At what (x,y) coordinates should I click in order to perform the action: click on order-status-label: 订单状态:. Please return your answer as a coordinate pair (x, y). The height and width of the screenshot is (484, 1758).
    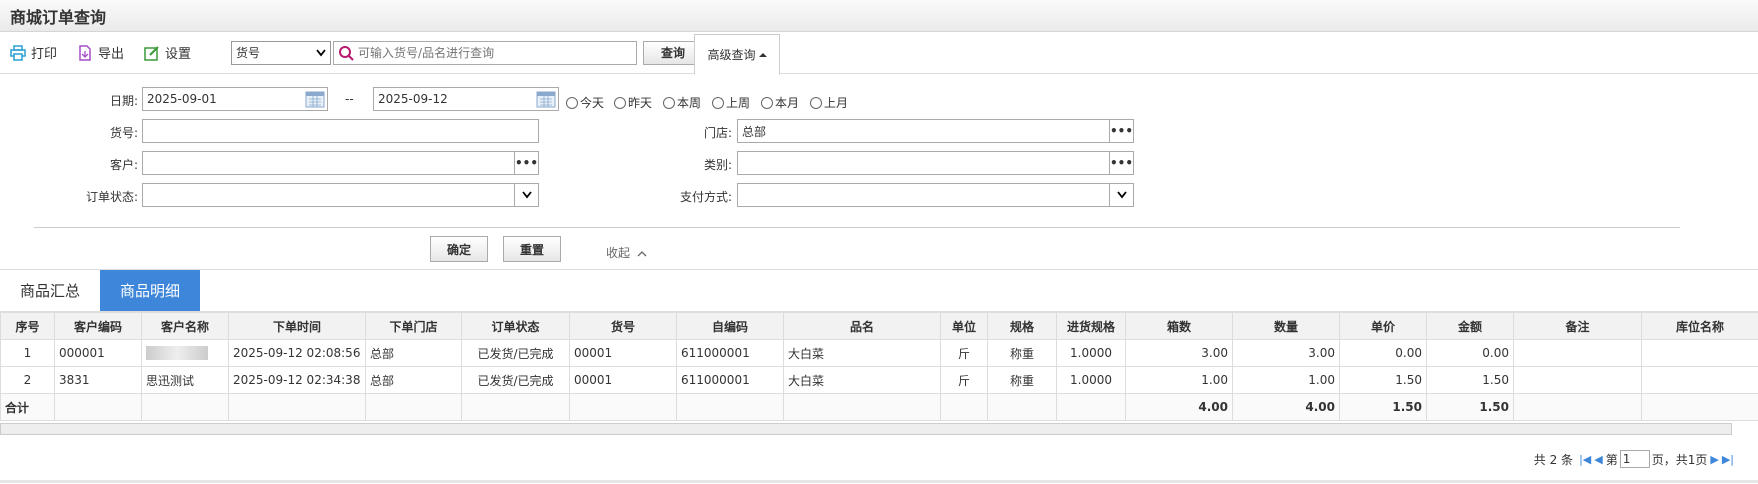
    Looking at the image, I should click on (111, 197).